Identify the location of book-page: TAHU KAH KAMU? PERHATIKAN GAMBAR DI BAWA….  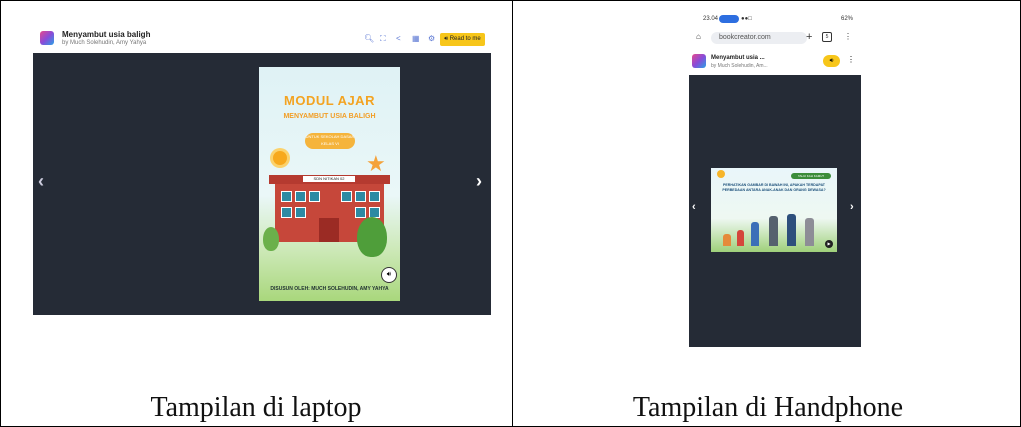
(774, 210).